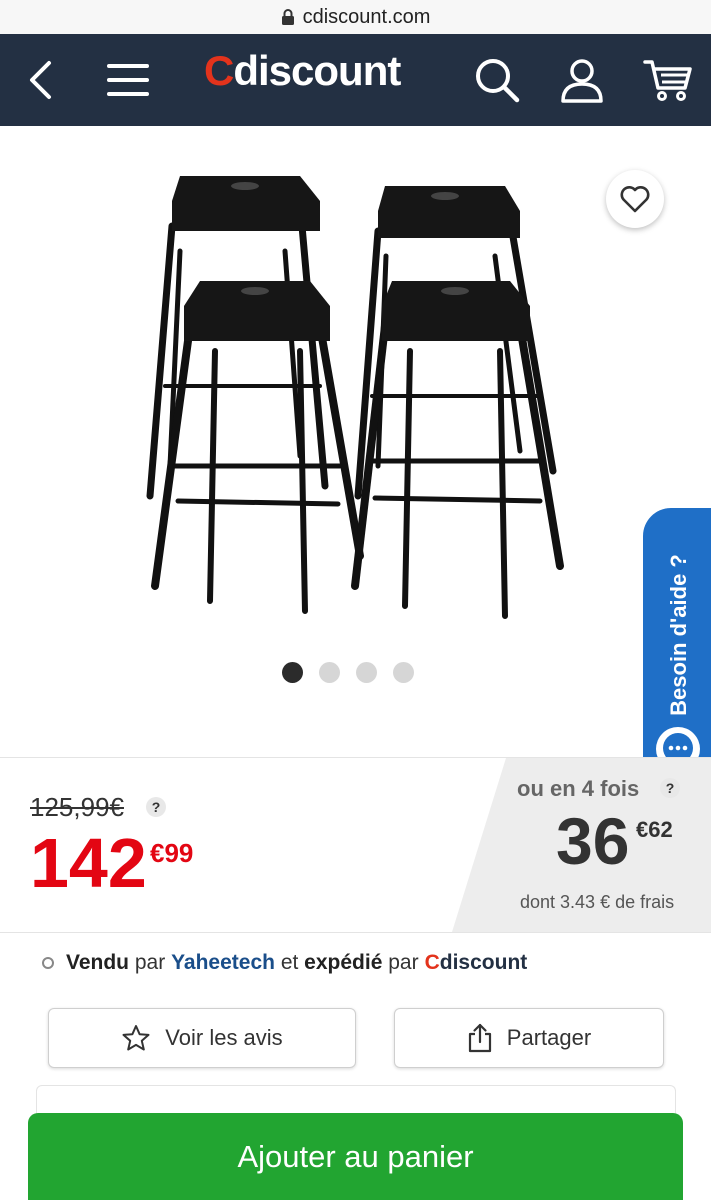 The image size is (711, 1200). I want to click on account-button, so click(582, 80).